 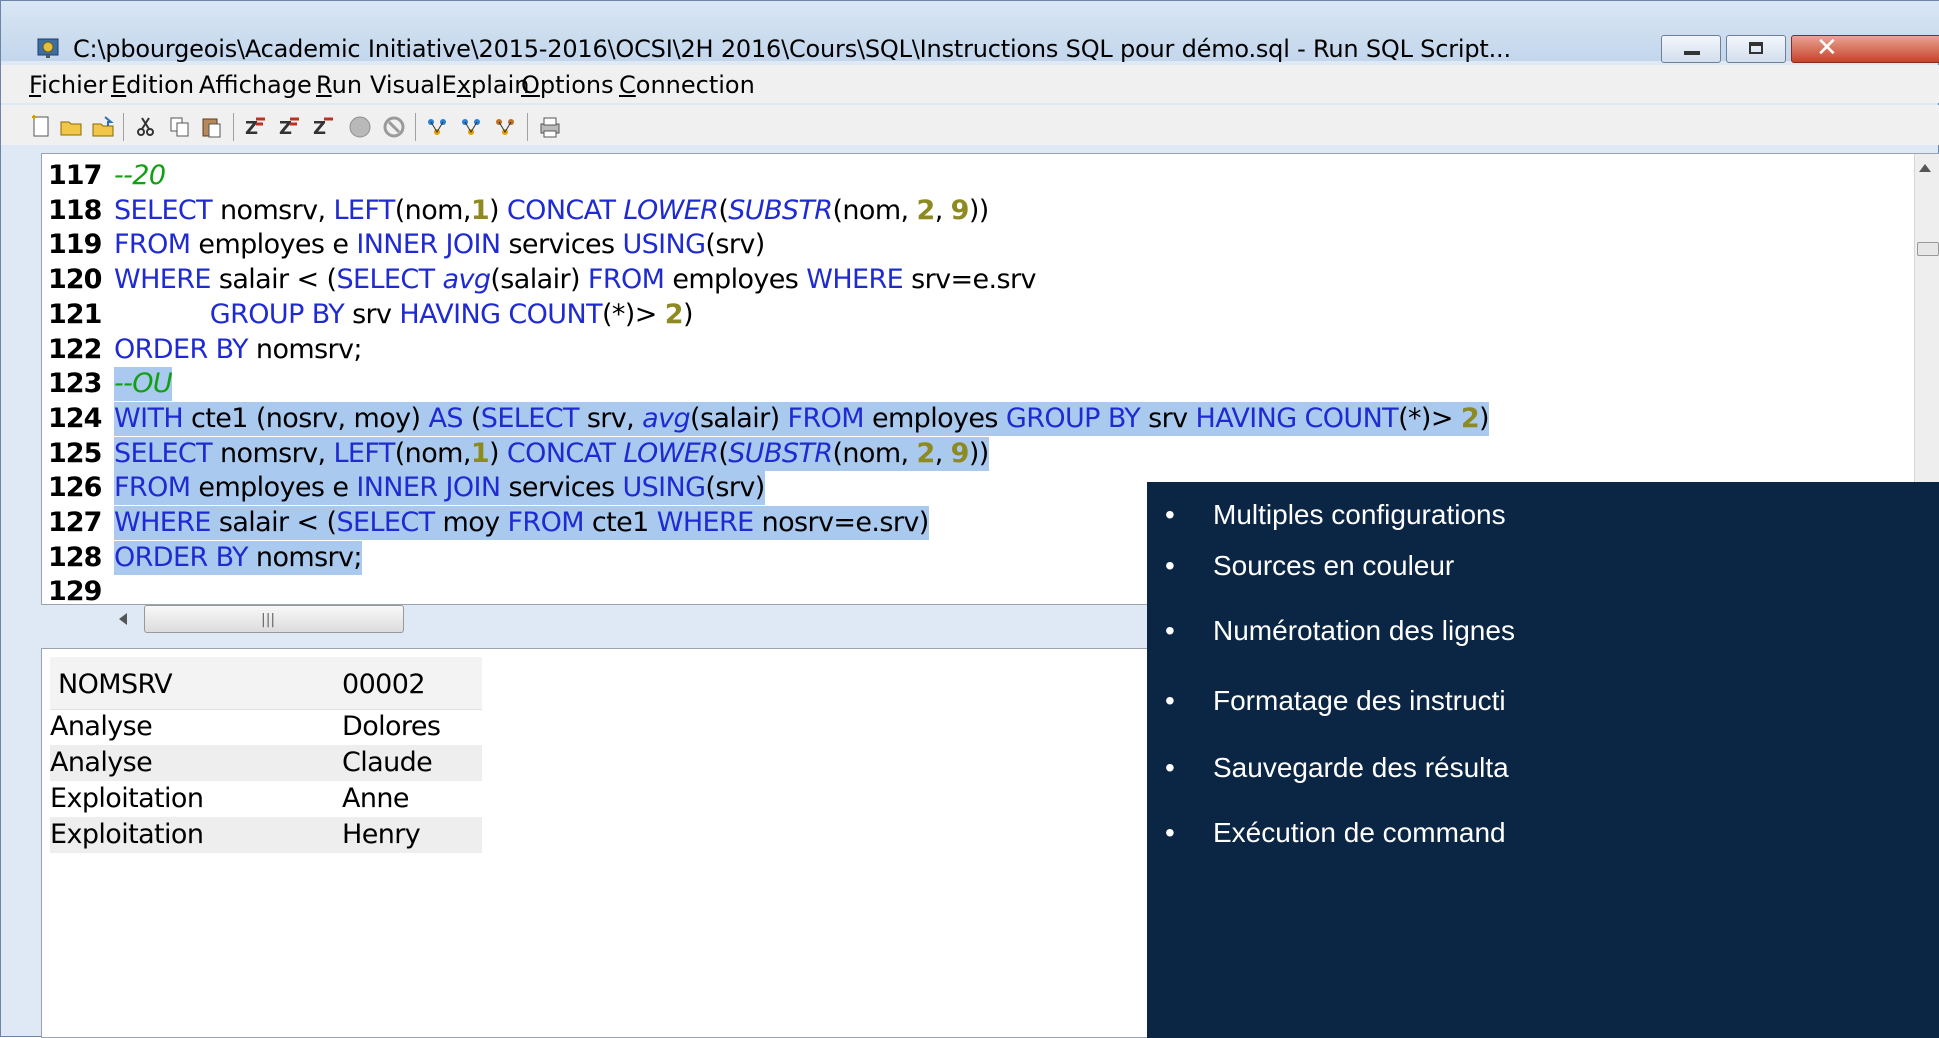 I want to click on menu-fichier: Fichier, so click(x=68, y=85).